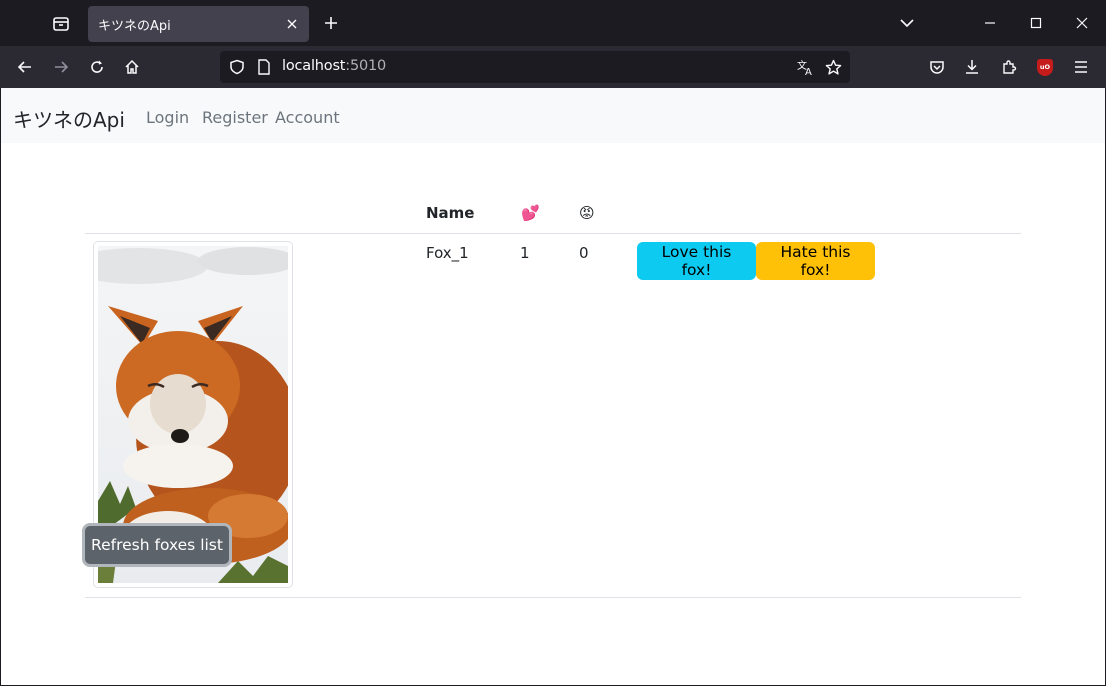  What do you see at coordinates (1082, 23) in the screenshot?
I see `close-window-icon` at bounding box center [1082, 23].